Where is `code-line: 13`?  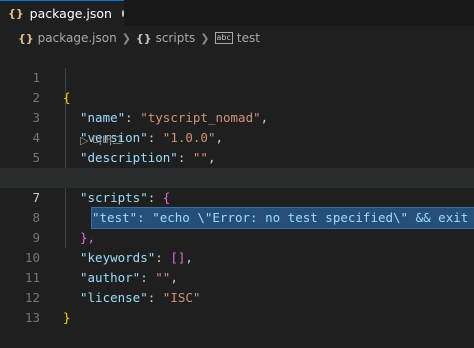
code-line: 13 is located at coordinates (237, 306).